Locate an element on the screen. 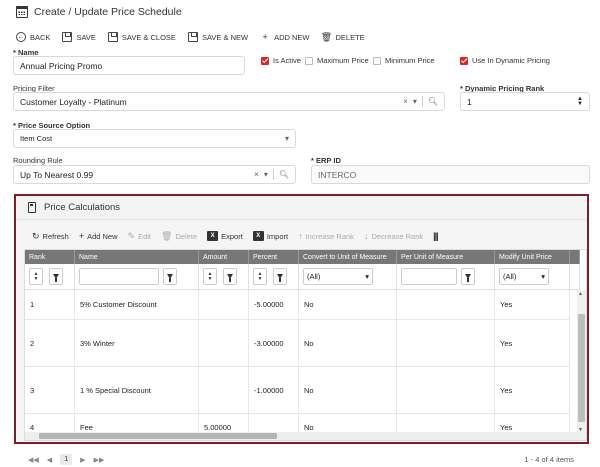  prev-page-icon: ◀ is located at coordinates (49, 460).